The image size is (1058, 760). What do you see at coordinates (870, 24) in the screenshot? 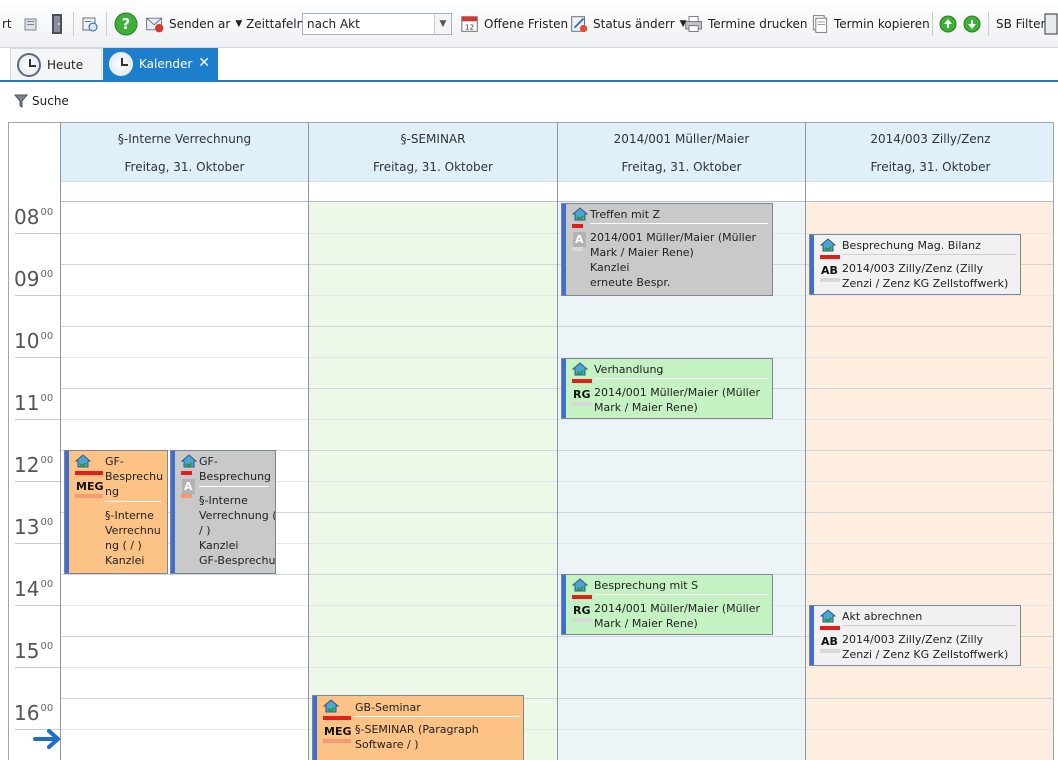
I see `copy-appointment-button: Termin kopieren` at bounding box center [870, 24].